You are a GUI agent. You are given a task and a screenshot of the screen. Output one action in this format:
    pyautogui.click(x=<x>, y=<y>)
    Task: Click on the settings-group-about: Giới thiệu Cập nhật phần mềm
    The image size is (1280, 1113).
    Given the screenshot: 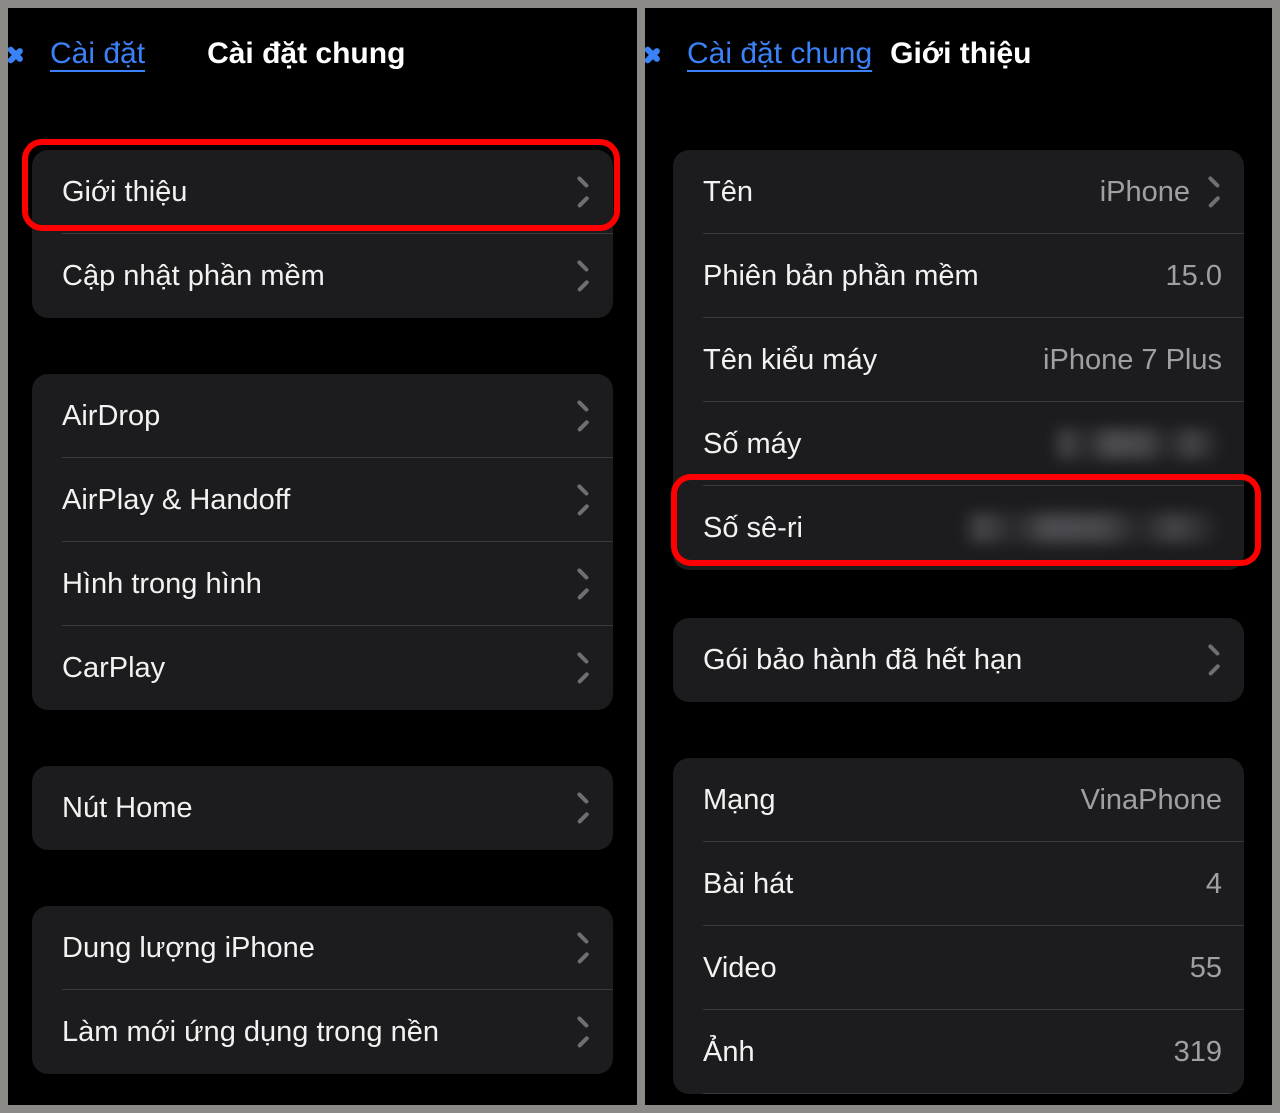 What is the action you would take?
    pyautogui.click(x=322, y=234)
    